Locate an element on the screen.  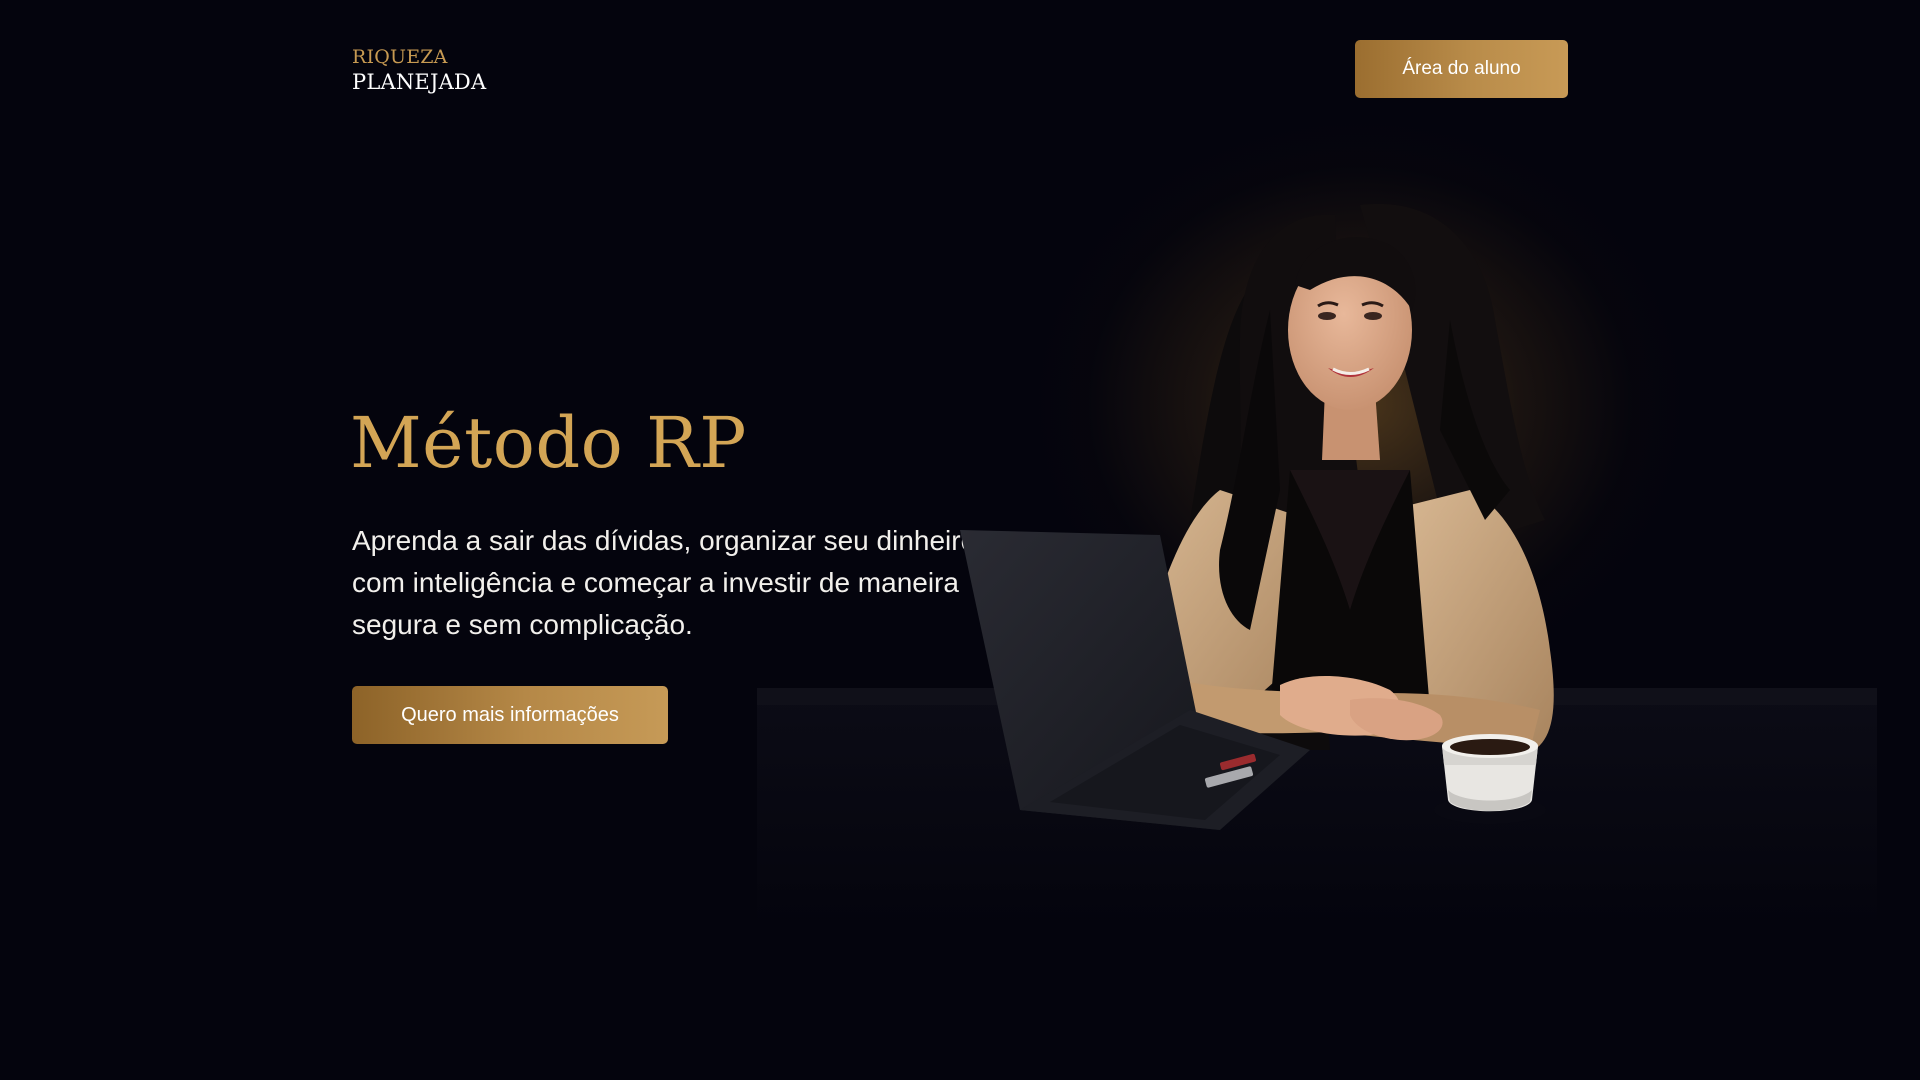
logo-line-riqueza: RIQUEZA is located at coordinates (400, 57).